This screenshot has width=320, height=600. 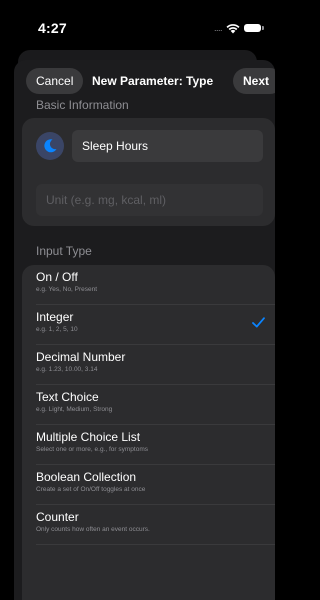 I want to click on option-title: Integer, so click(x=55, y=317).